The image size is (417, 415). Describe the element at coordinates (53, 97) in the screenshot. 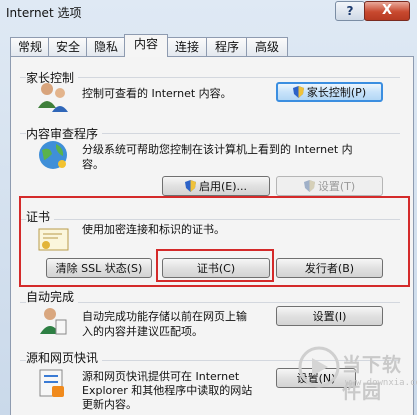

I see `parental-users-icon` at that location.